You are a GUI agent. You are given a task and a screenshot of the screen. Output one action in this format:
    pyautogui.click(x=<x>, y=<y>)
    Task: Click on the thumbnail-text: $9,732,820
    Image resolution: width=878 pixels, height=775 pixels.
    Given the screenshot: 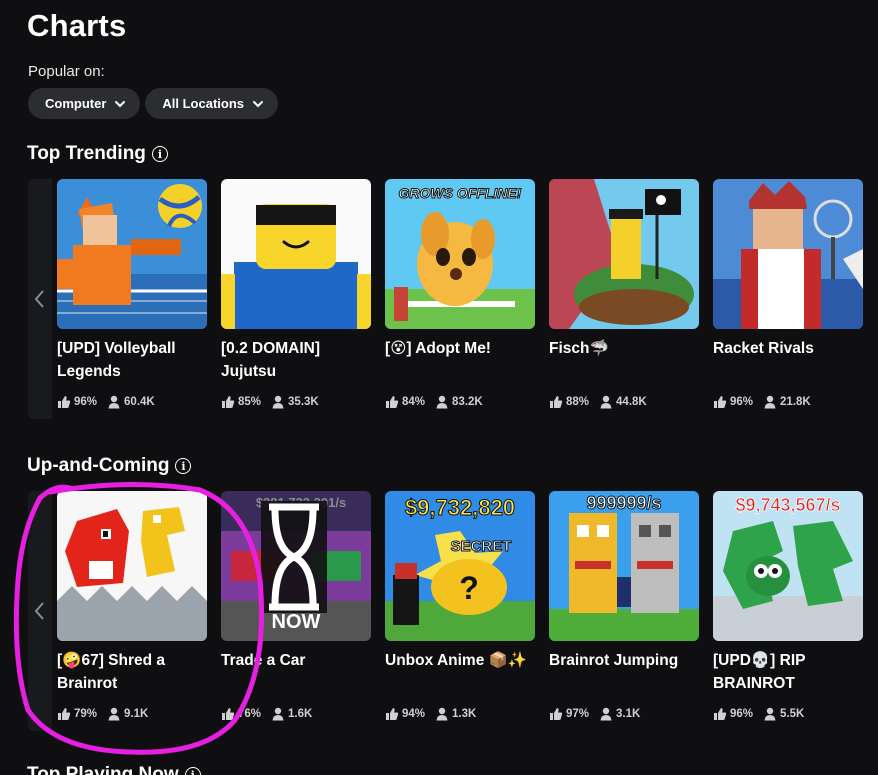 What is the action you would take?
    pyautogui.click(x=460, y=507)
    